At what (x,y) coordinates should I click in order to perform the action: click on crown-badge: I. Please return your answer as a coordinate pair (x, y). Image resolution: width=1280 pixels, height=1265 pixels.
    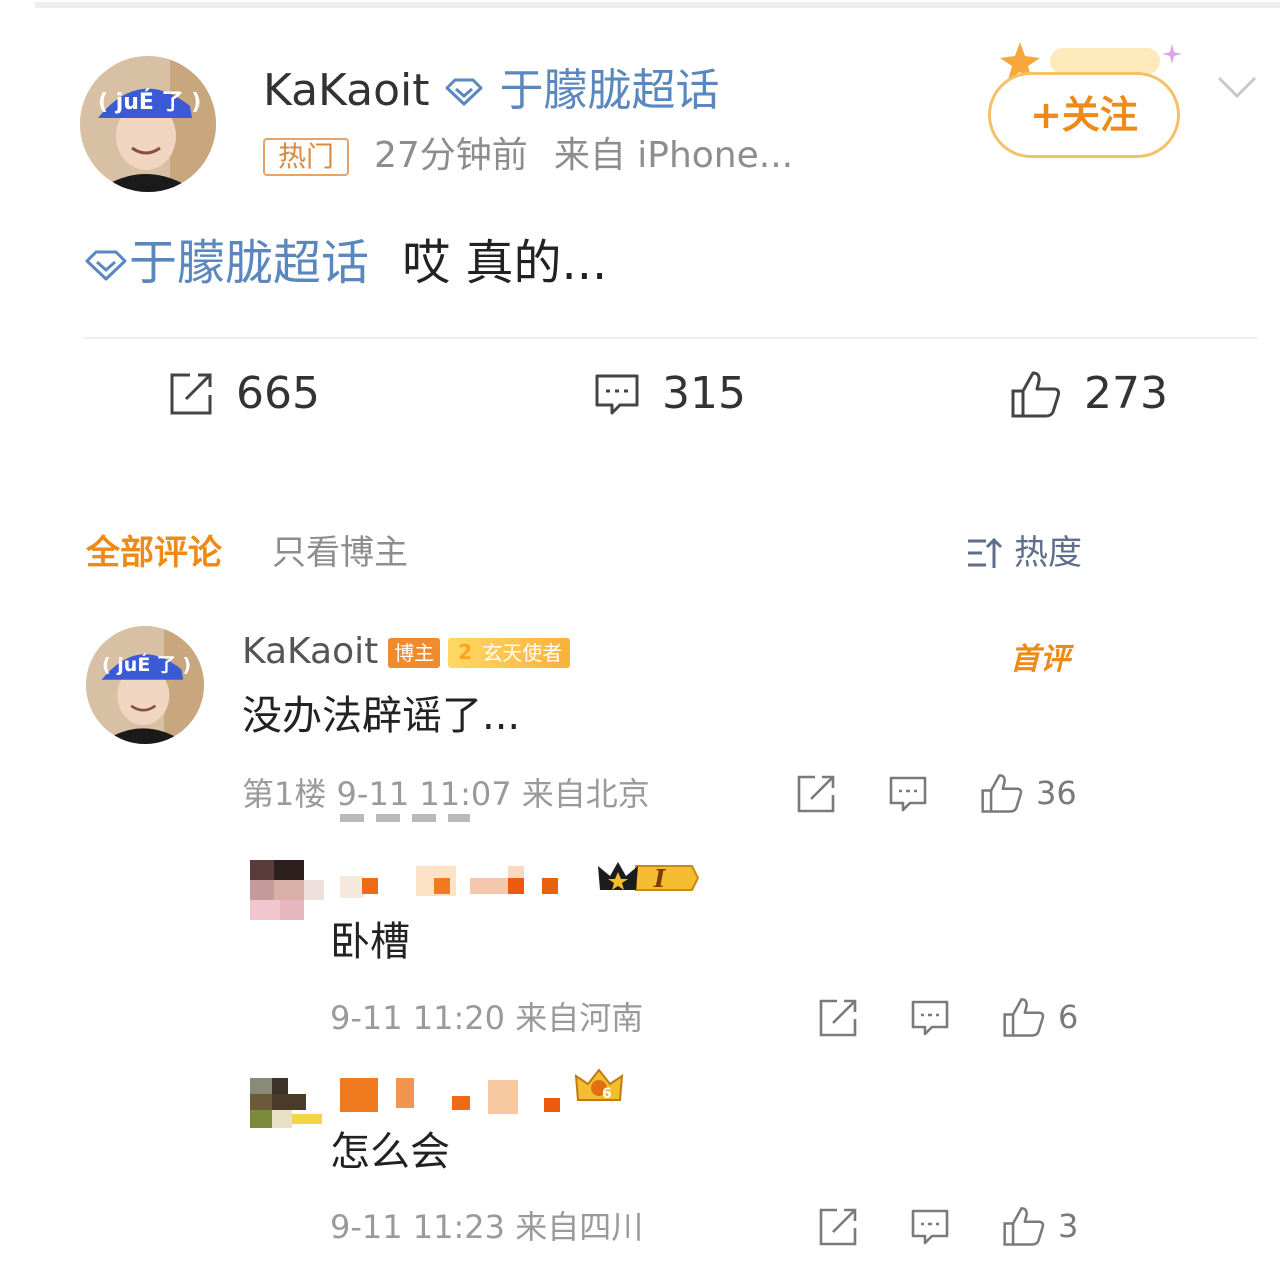
    Looking at the image, I should click on (648, 878).